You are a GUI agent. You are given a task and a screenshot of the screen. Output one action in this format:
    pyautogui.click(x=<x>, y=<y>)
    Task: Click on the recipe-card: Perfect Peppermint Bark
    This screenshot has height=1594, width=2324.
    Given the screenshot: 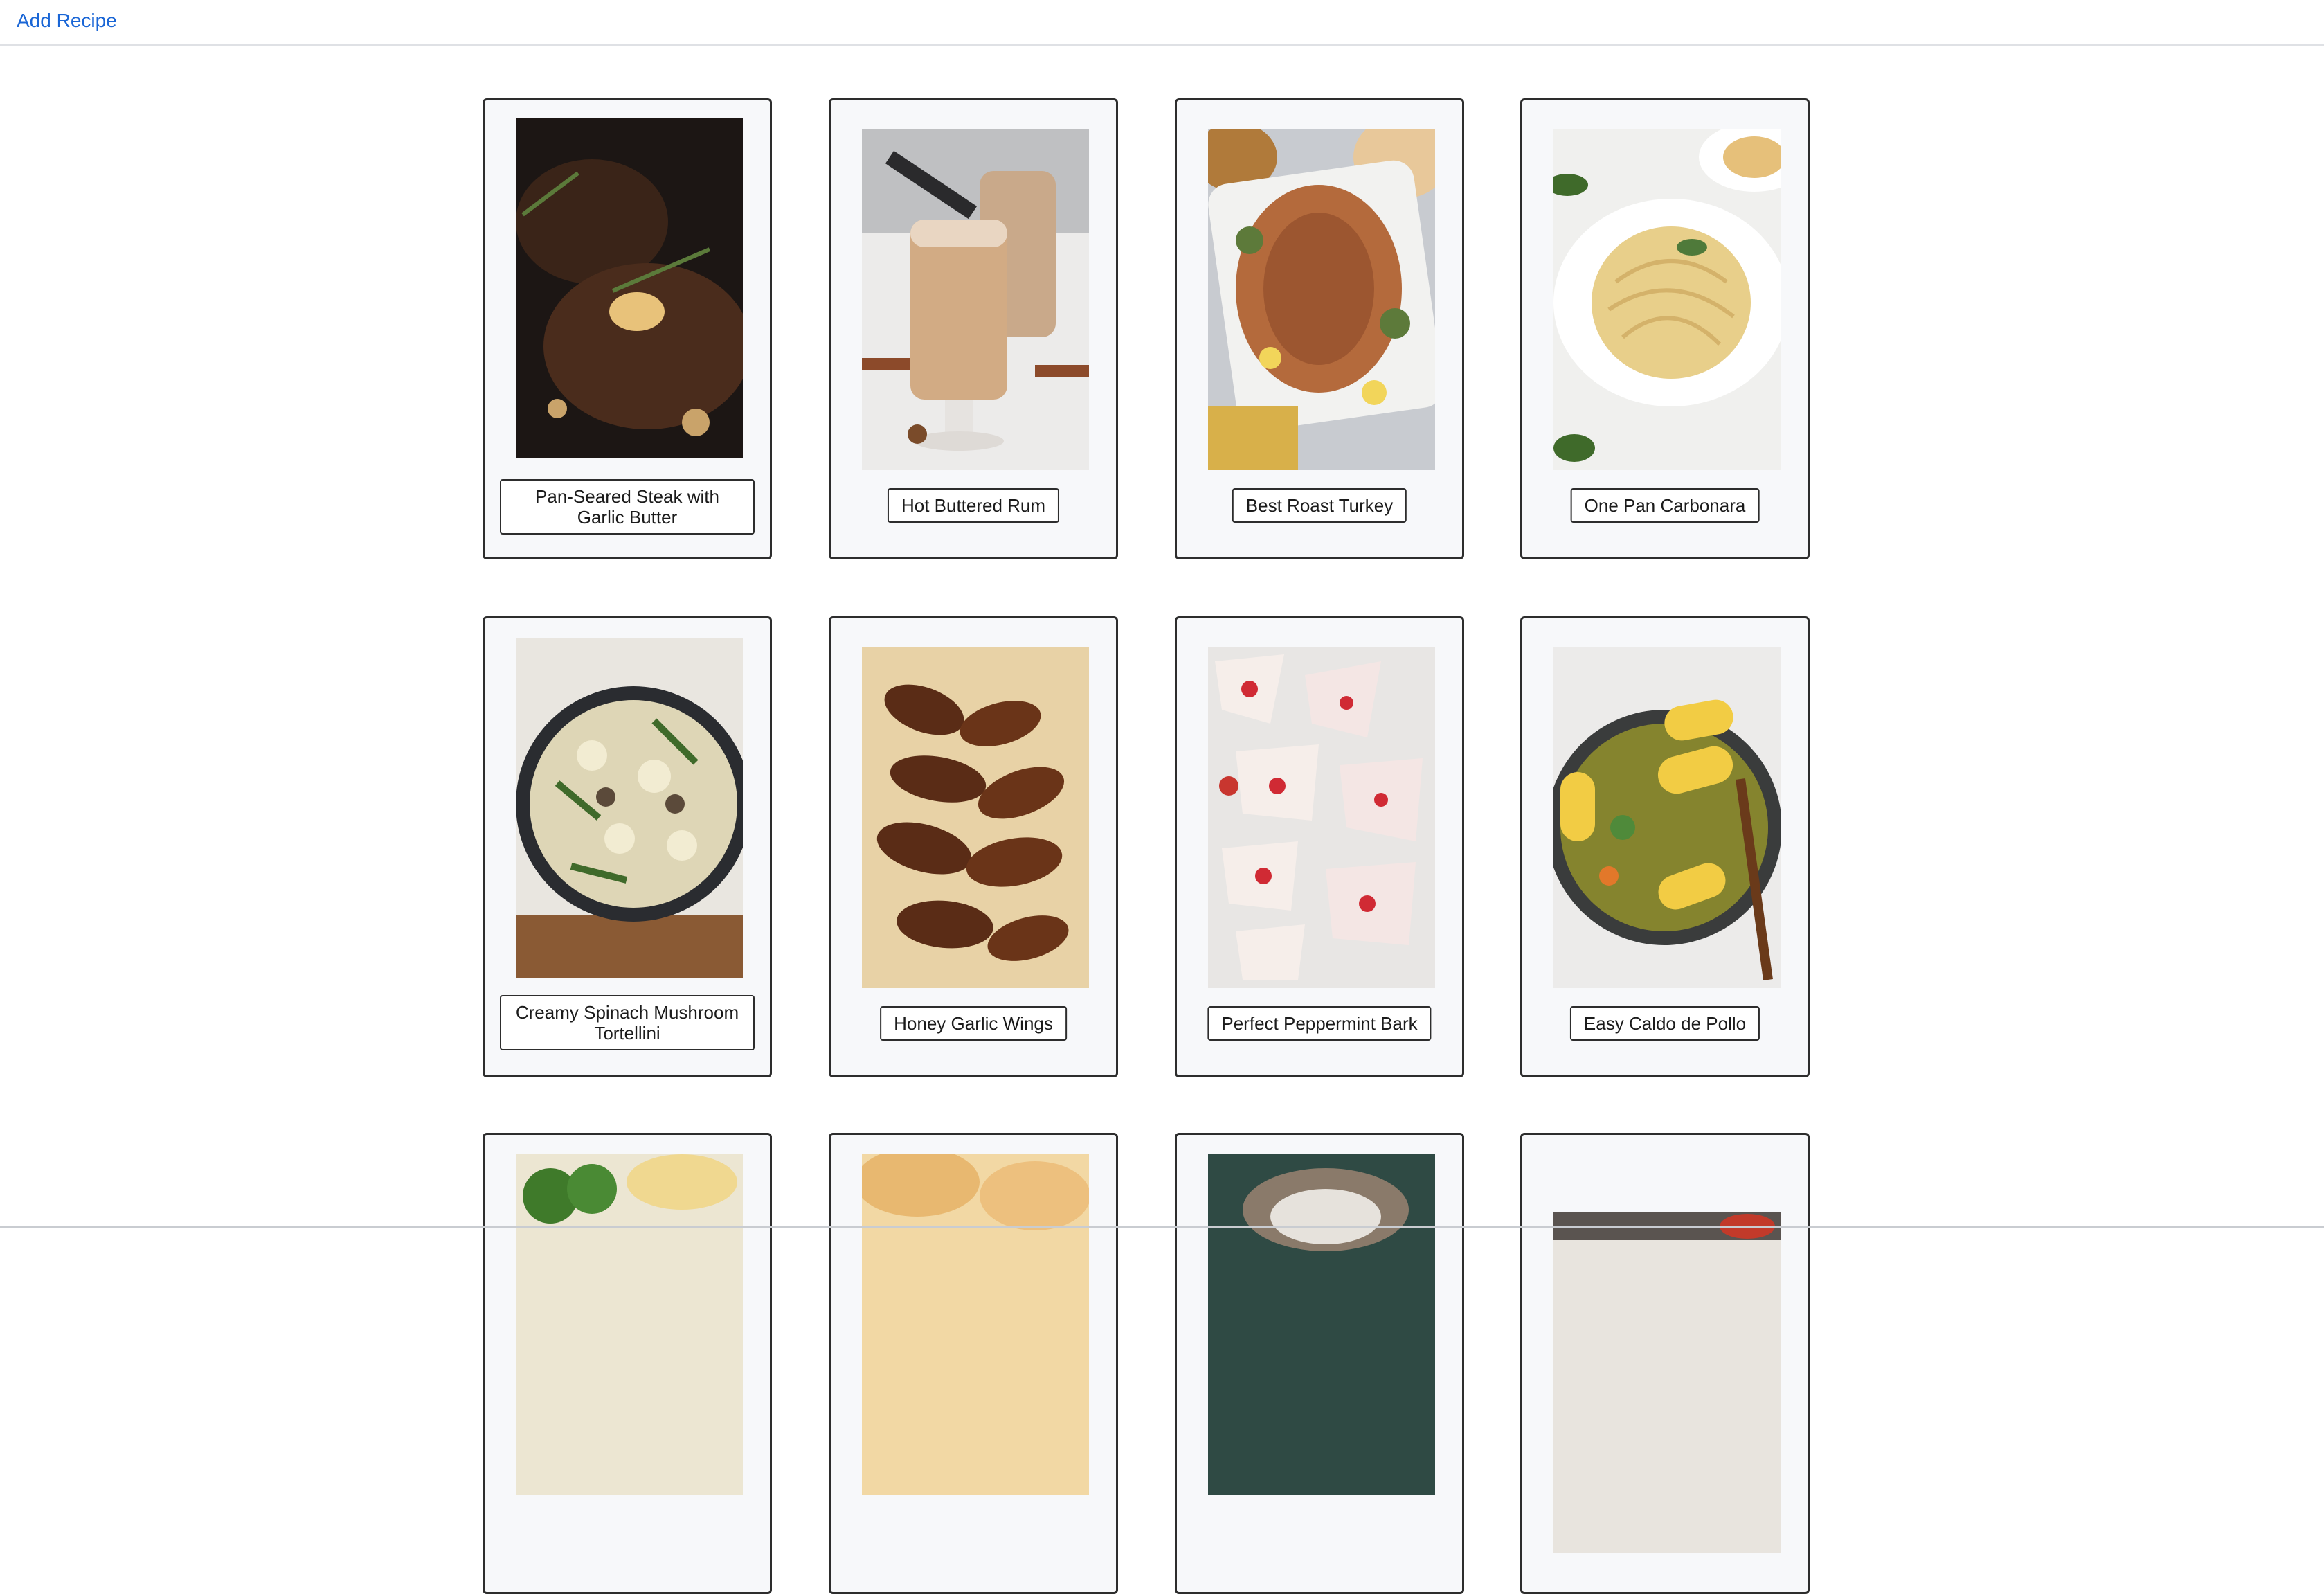 What is the action you would take?
    pyautogui.click(x=1319, y=846)
    